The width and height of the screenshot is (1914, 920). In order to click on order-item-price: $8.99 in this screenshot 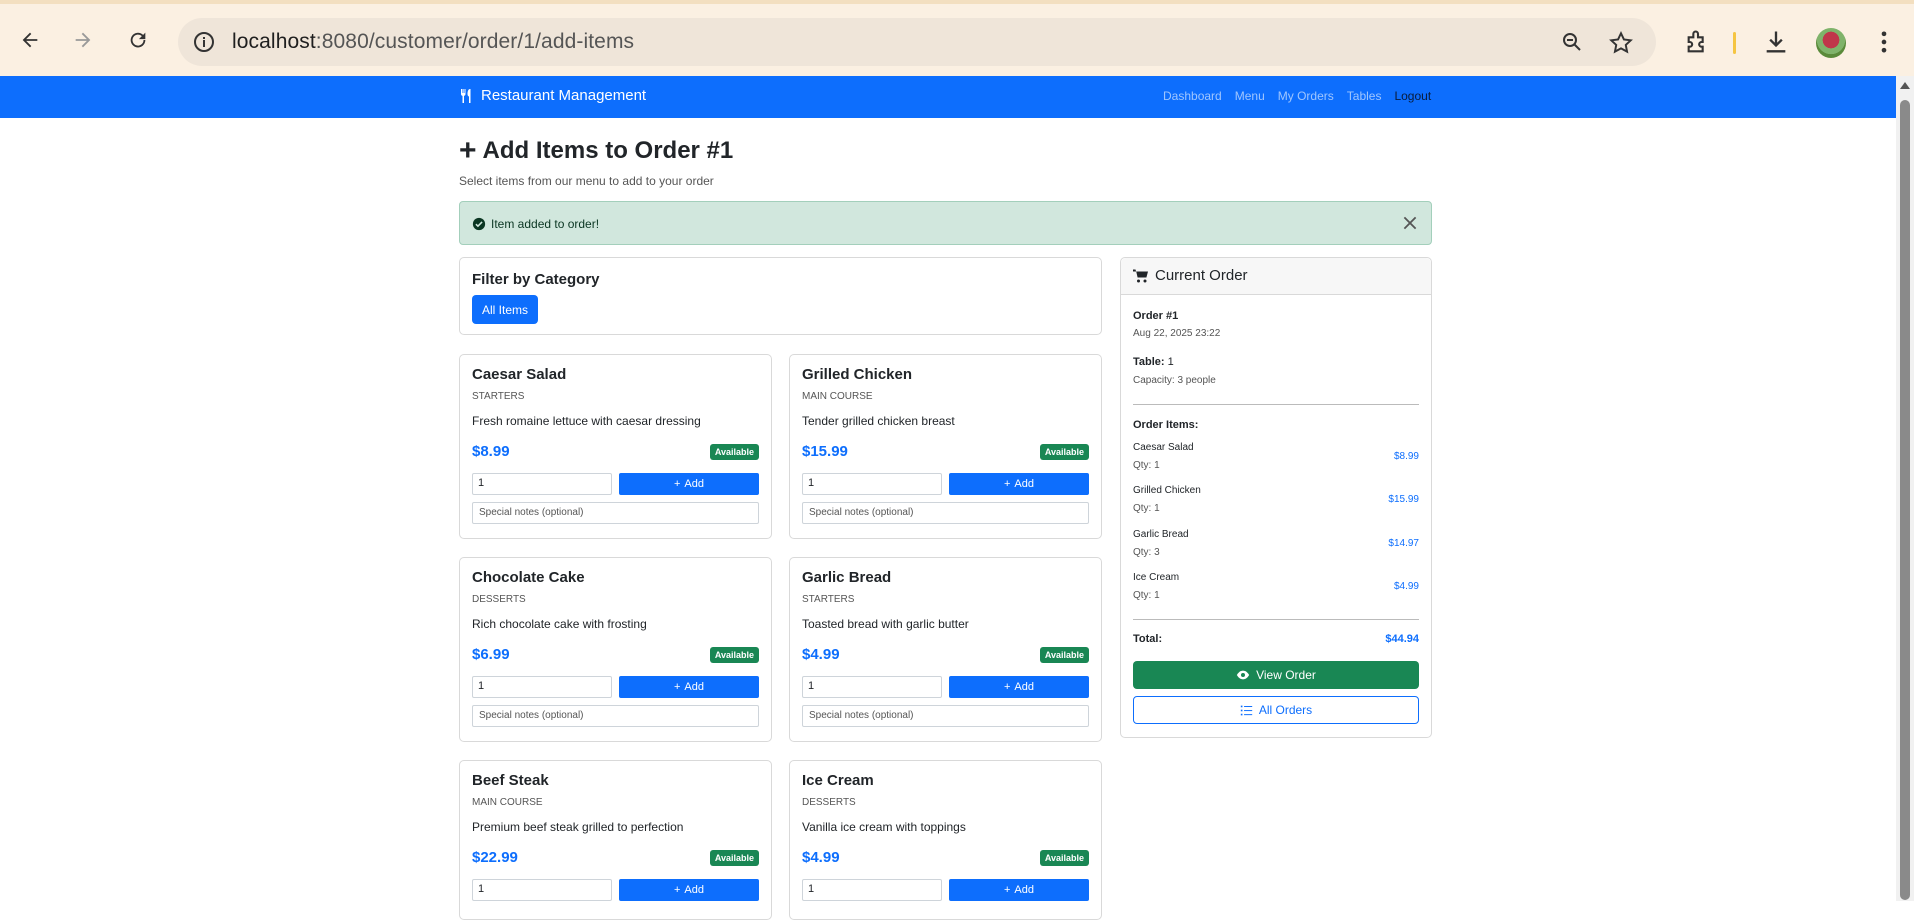, I will do `click(1406, 456)`.